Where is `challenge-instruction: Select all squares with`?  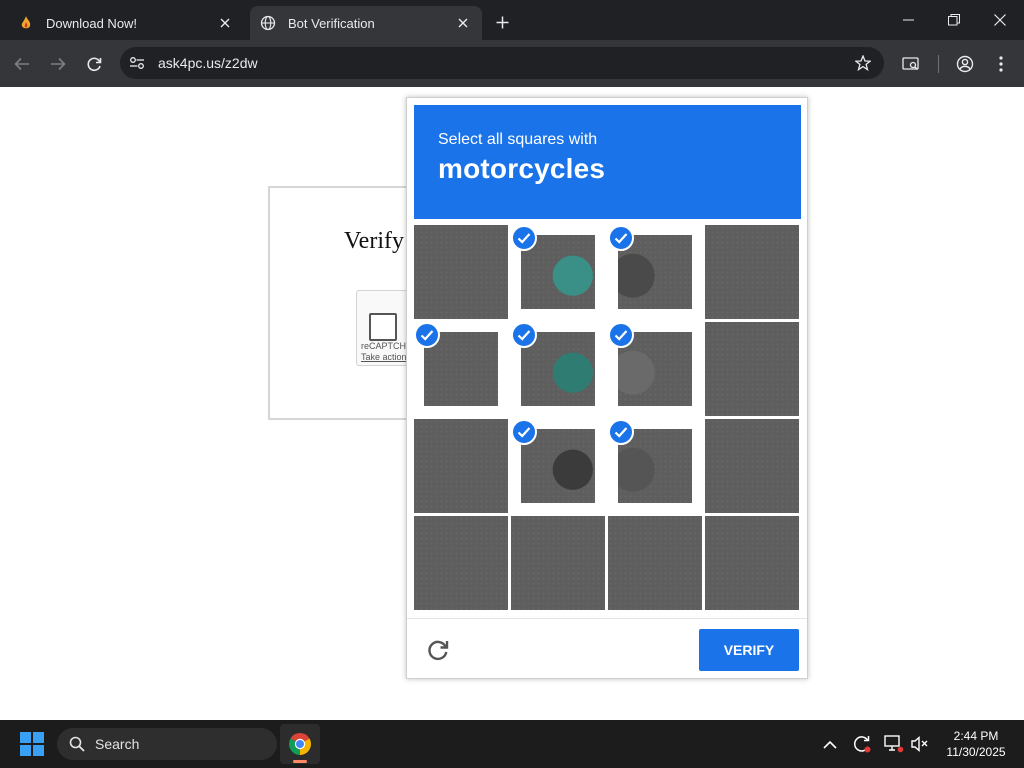 challenge-instruction: Select all squares with is located at coordinates (518, 139).